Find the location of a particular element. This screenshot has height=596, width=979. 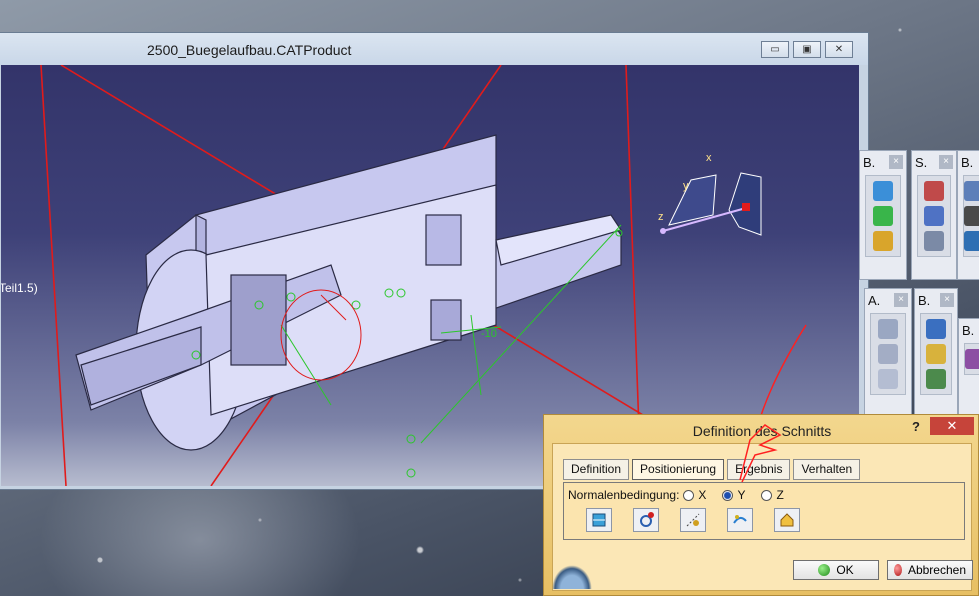

toolbar-b3-close-button: × is located at coordinates (947, 300).